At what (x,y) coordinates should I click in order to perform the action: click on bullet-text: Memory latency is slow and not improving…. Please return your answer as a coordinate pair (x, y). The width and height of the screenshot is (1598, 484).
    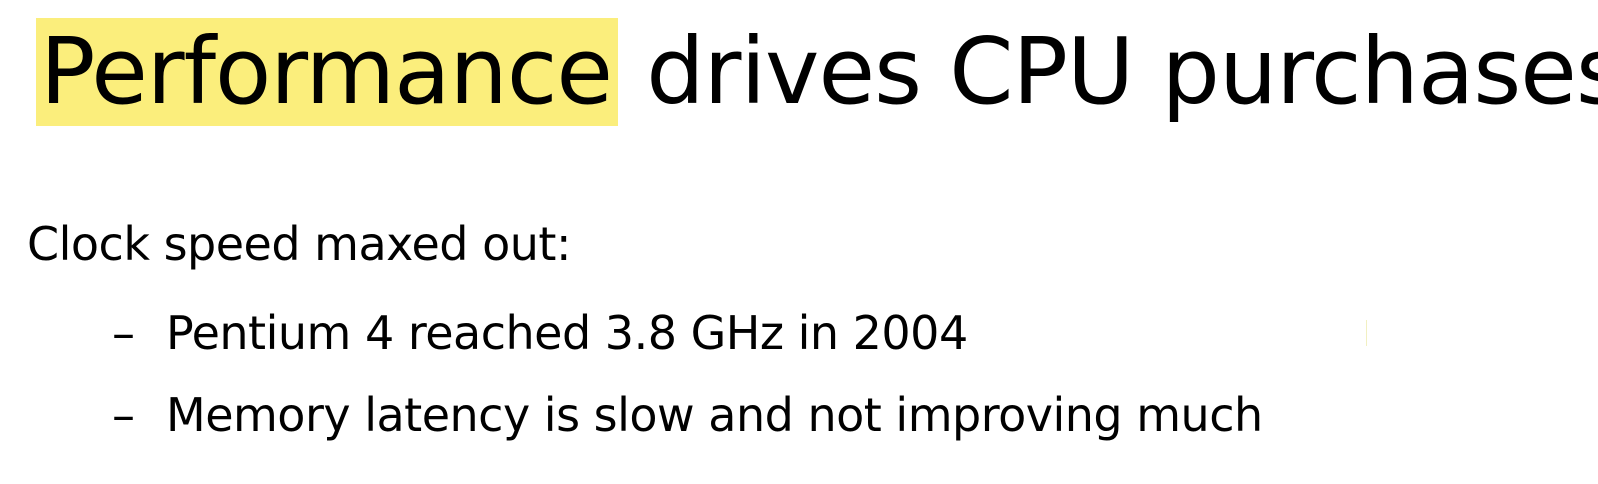
    Looking at the image, I should click on (714, 415).